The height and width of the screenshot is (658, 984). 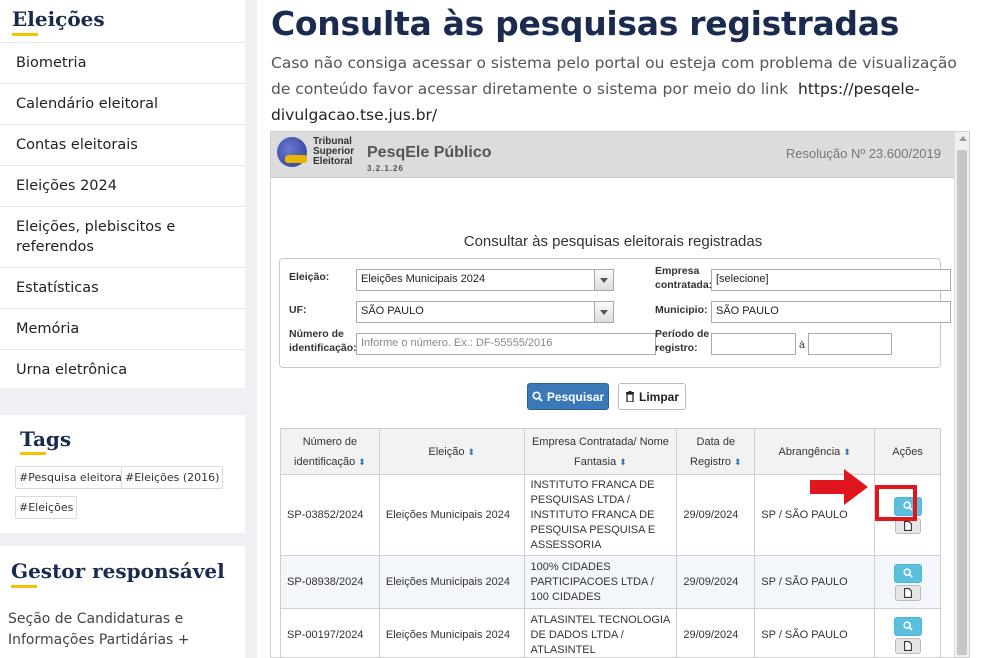 I want to click on eleicao-select: Eleições Municipais 2024, so click(x=485, y=280).